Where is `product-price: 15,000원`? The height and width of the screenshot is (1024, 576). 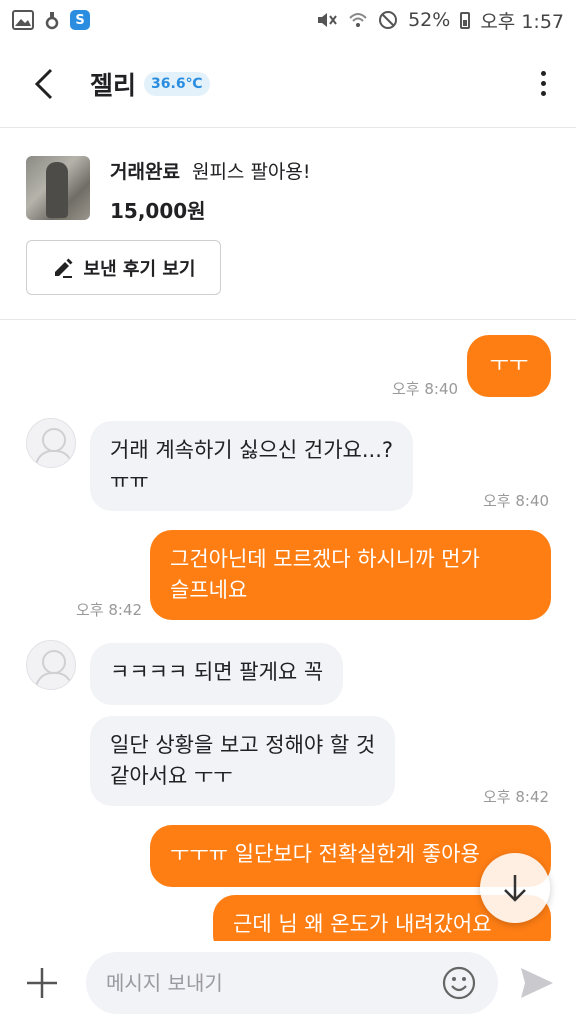
product-price: 15,000원 is located at coordinates (158, 211).